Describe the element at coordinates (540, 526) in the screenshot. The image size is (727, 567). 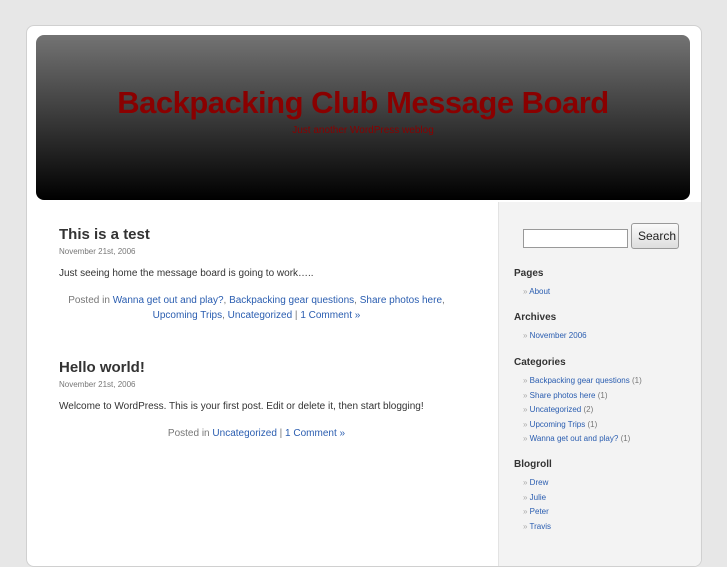
I see `blogroll-link: Travis` at that location.